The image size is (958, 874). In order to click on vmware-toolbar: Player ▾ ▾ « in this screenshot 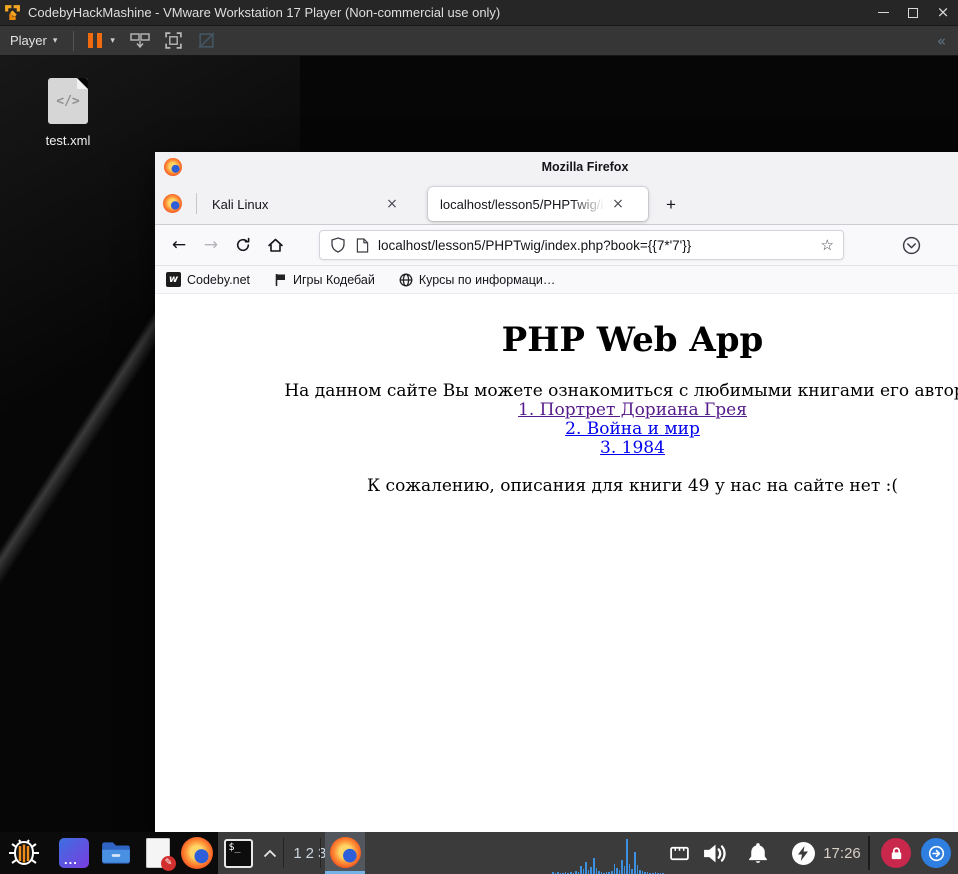, I will do `click(479, 41)`.